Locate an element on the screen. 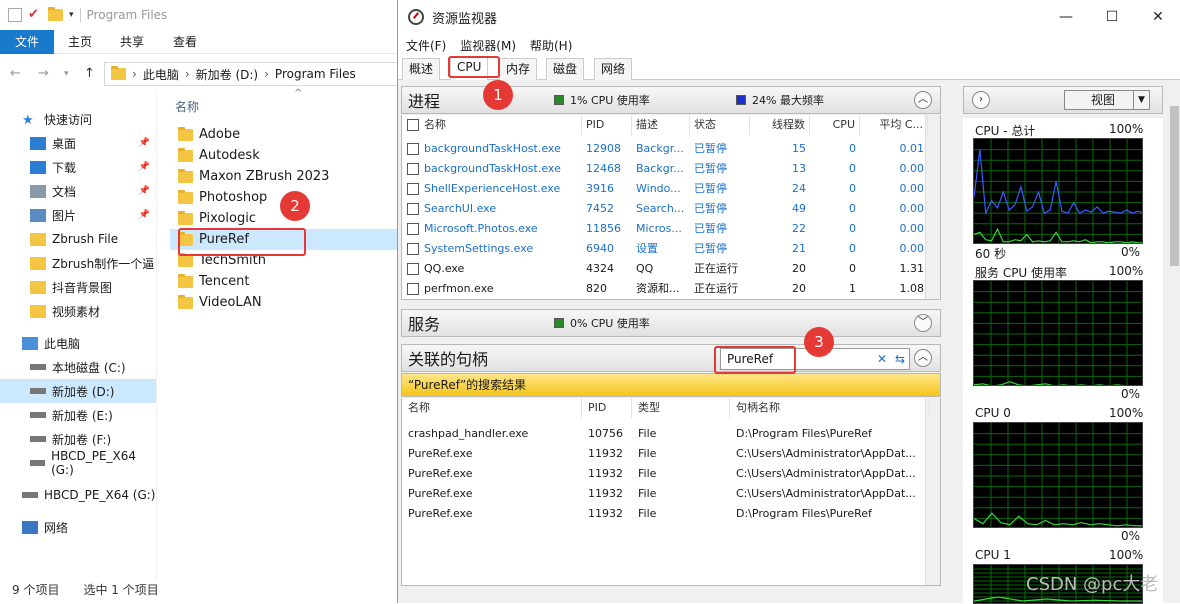  tab-home: 主页 is located at coordinates (80, 42).